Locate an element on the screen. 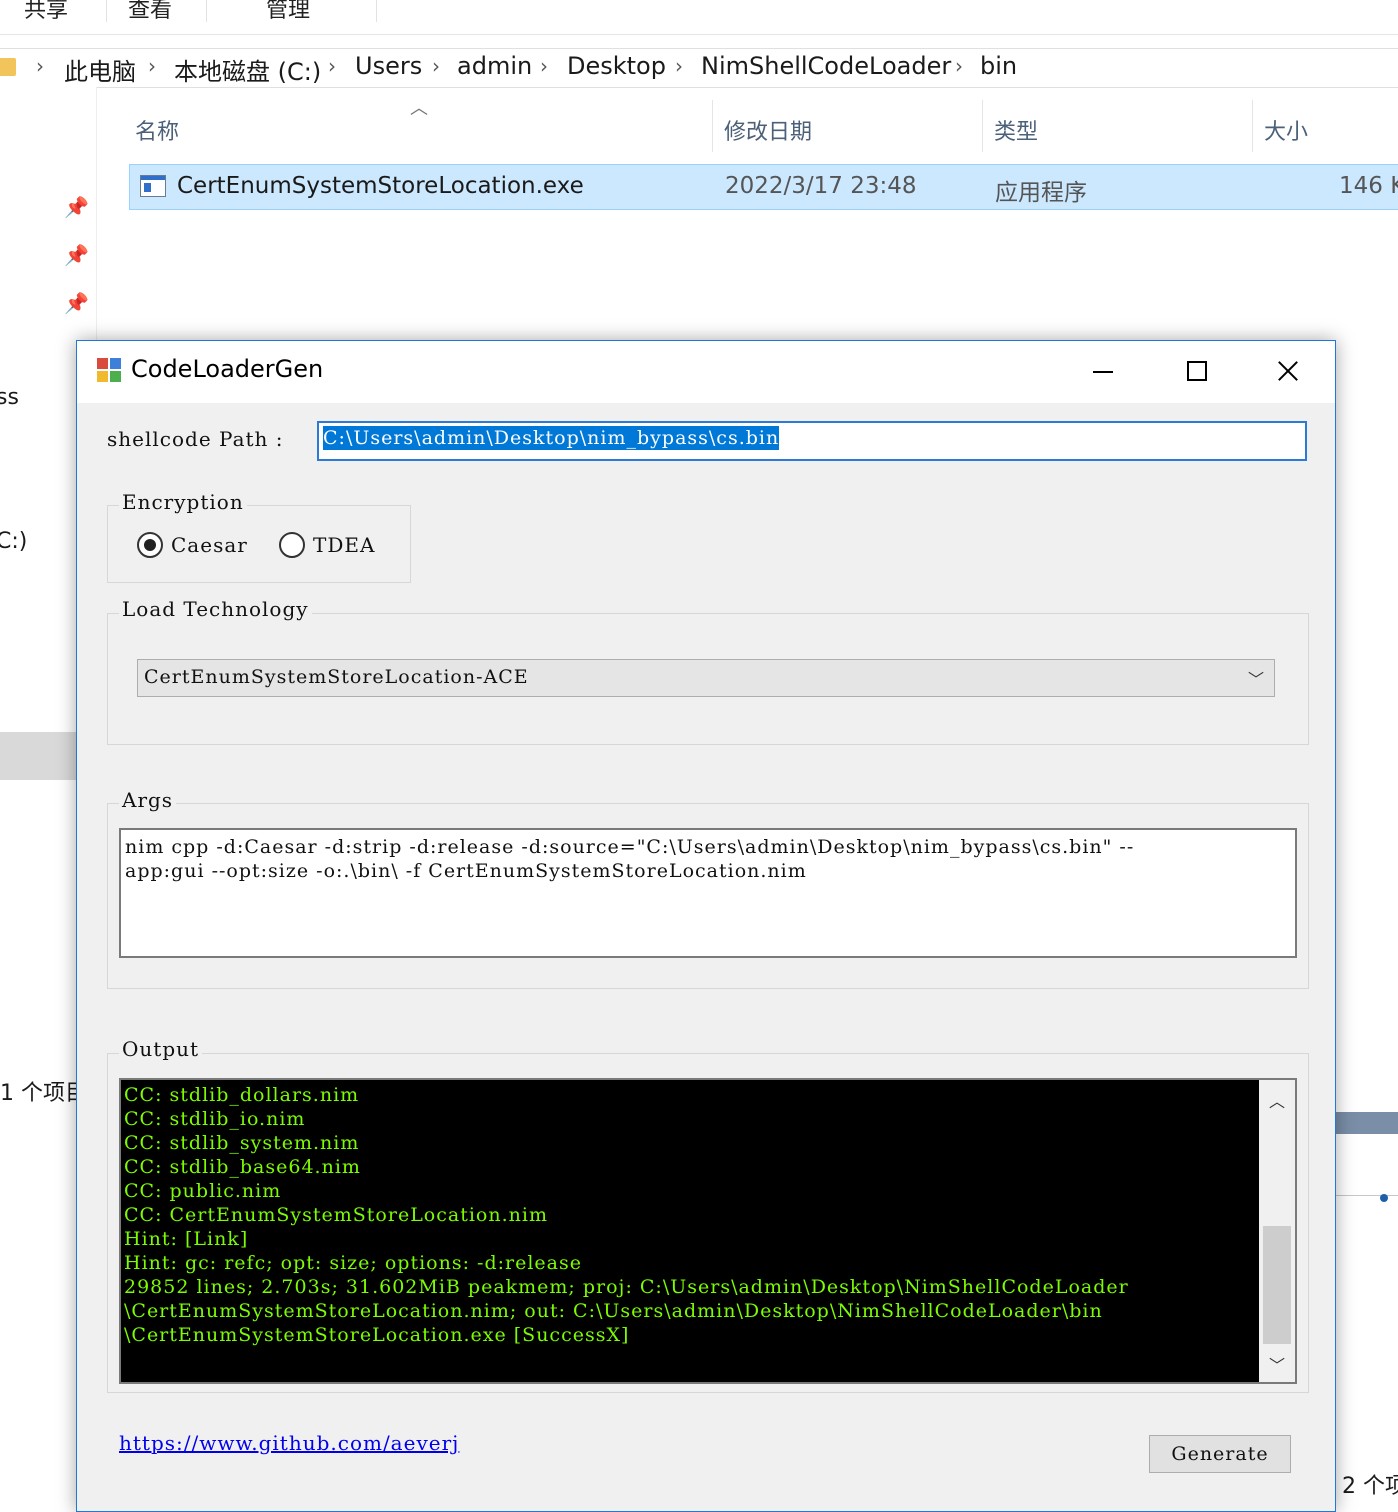 The image size is (1398, 1512). file-modified: 2022/3/17 23:48 is located at coordinates (821, 186).